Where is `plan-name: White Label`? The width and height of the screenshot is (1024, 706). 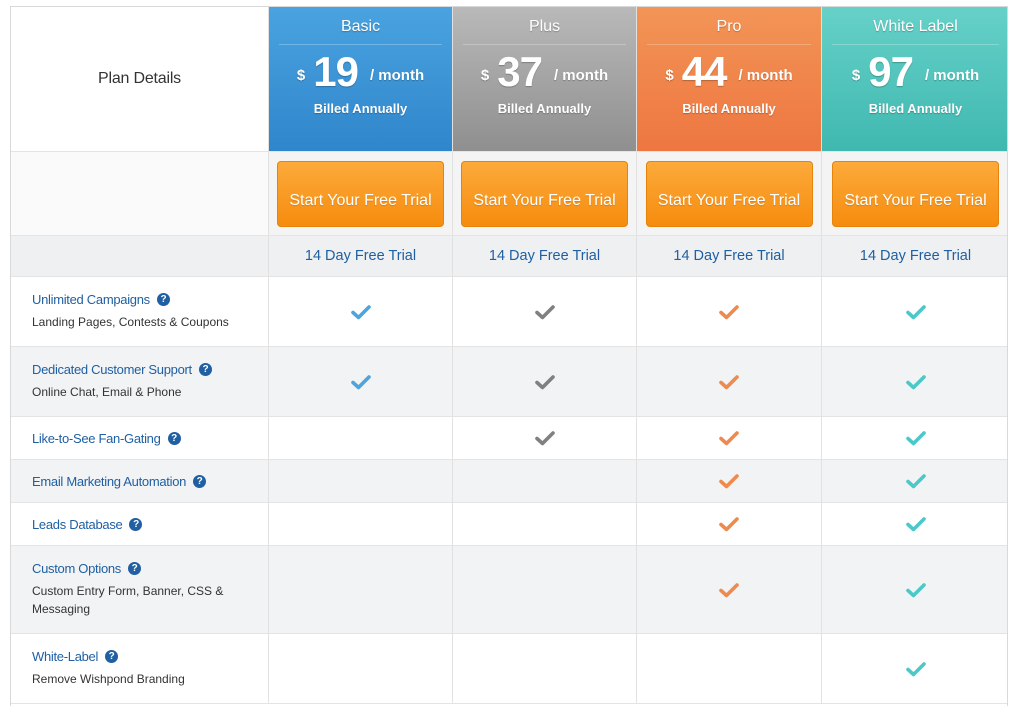
plan-name: White Label is located at coordinates (915, 26).